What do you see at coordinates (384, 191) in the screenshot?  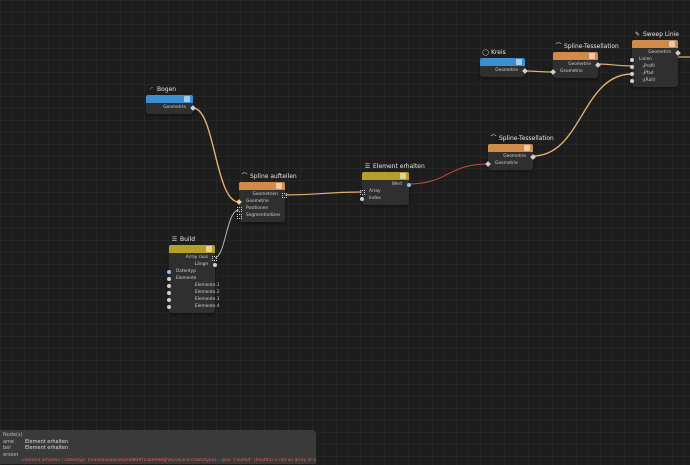 I see `input-array: Array` at bounding box center [384, 191].